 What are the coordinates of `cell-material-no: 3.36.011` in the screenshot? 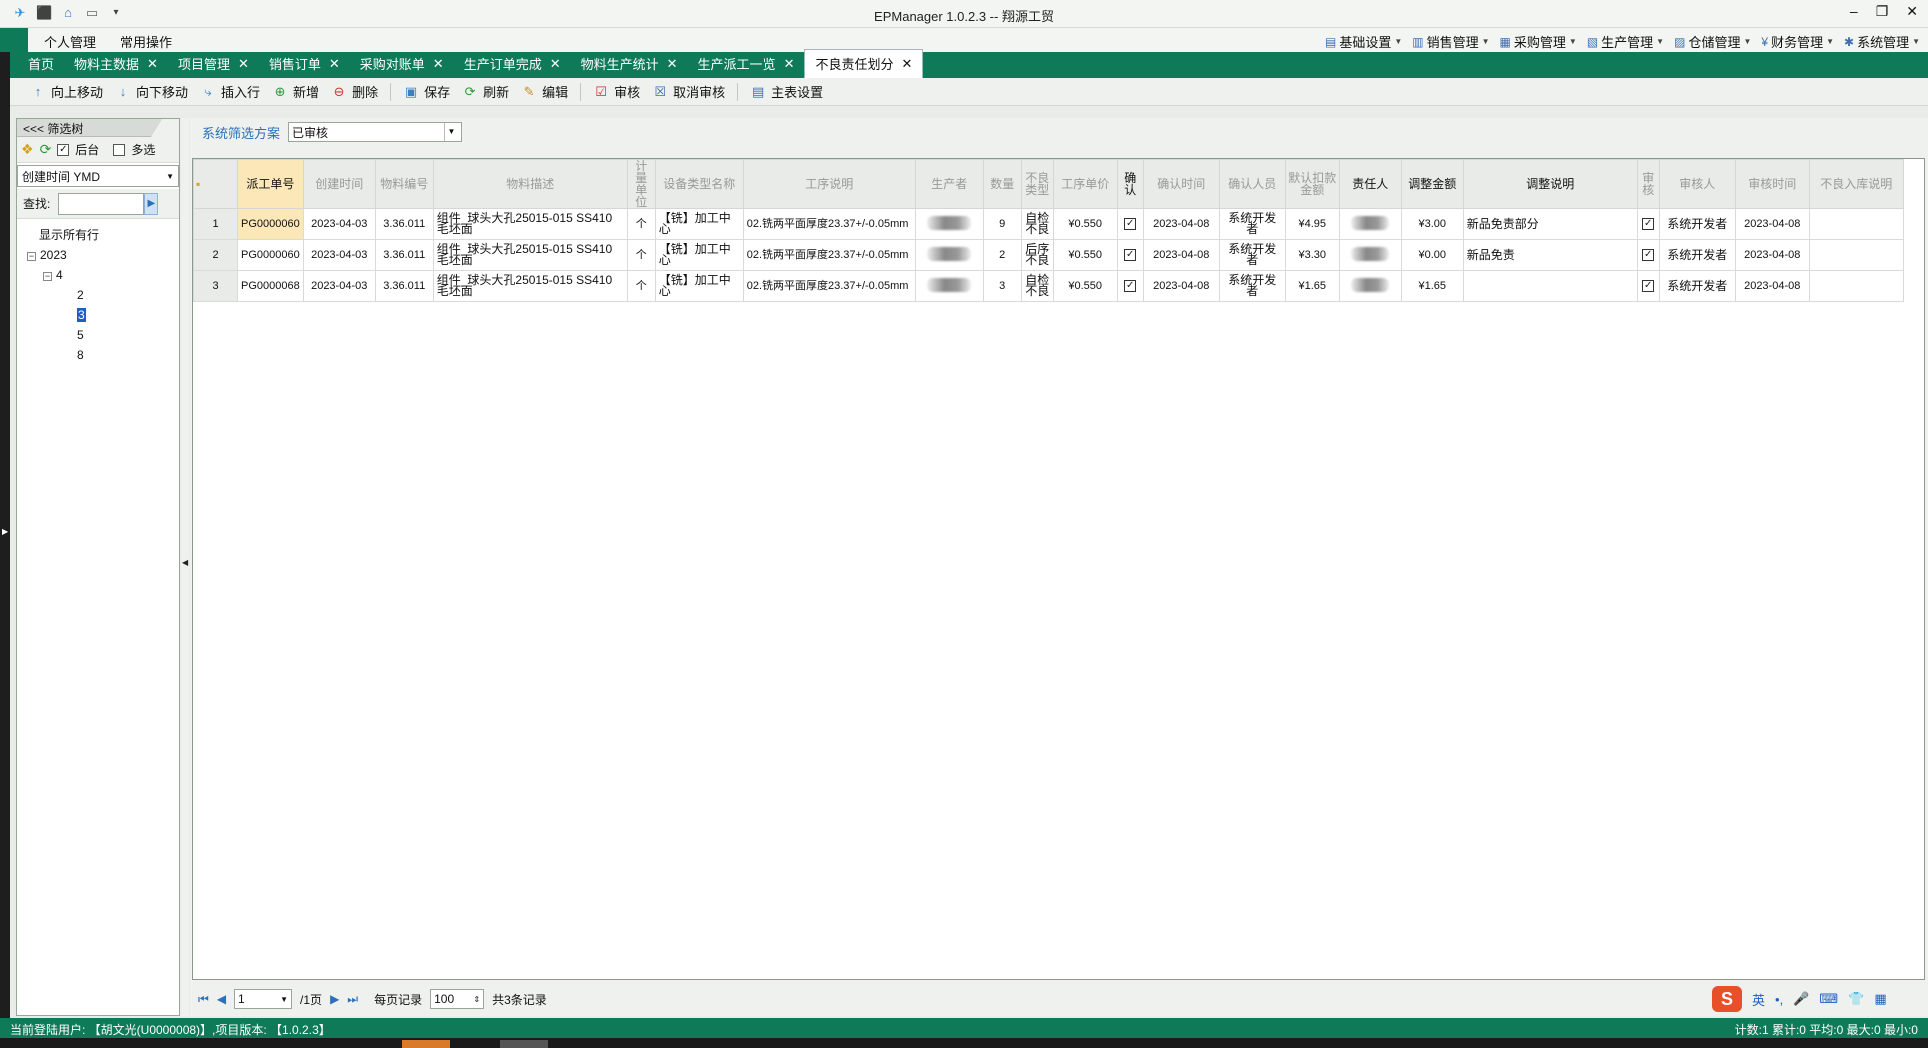 It's located at (404, 286).